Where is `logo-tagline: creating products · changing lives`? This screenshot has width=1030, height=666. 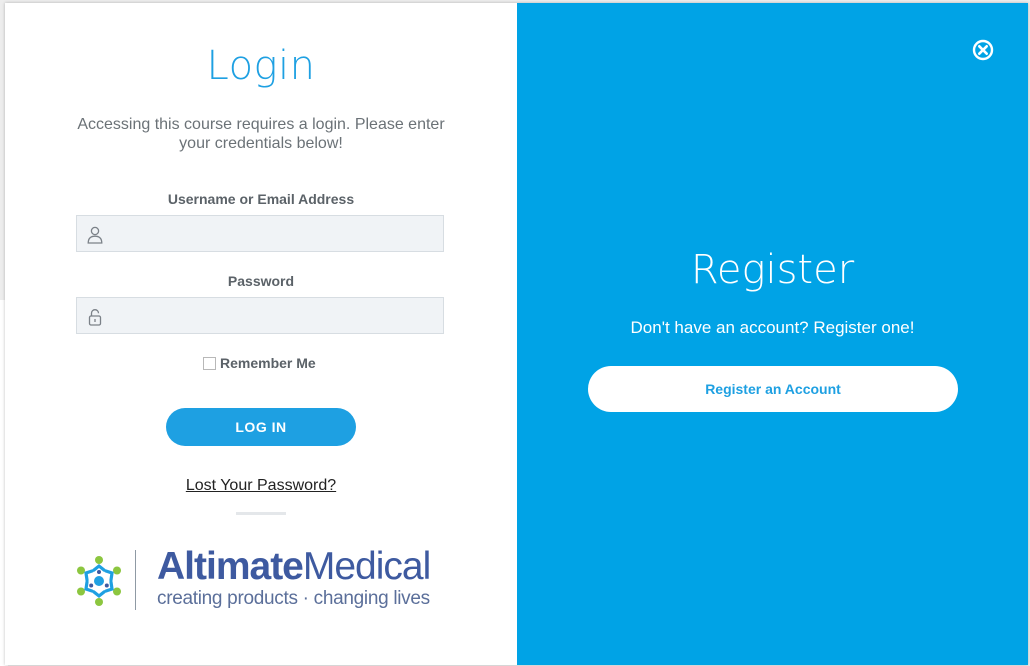 logo-tagline: creating products · changing lives is located at coordinates (293, 598).